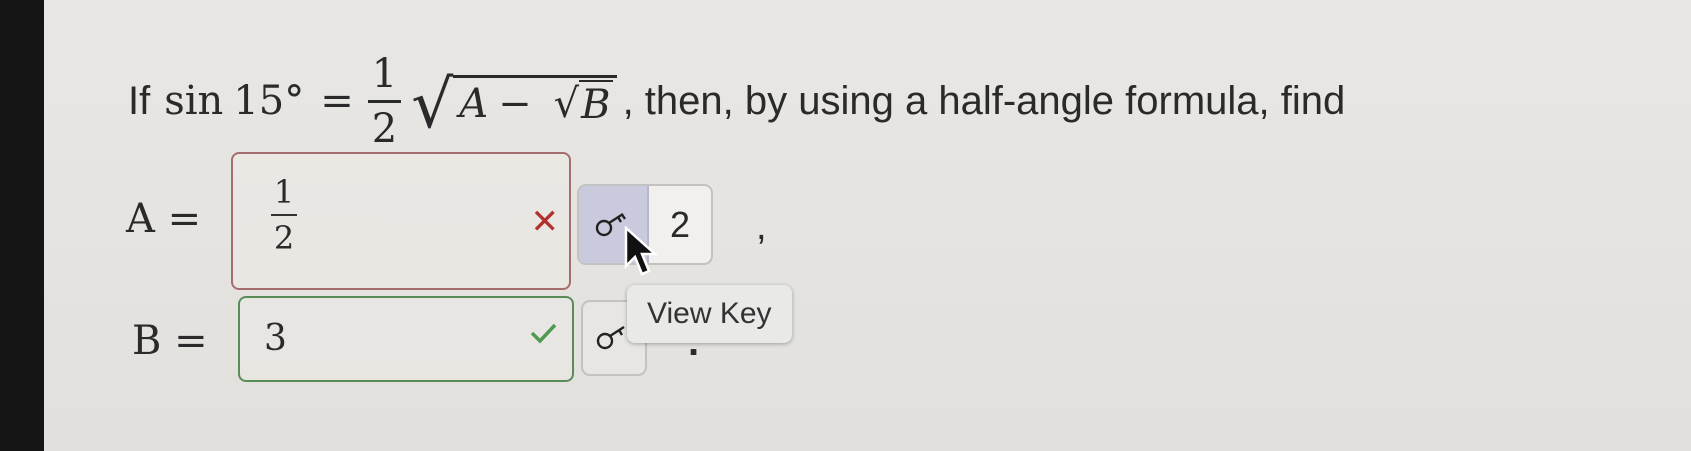 The image size is (1691, 451). I want to click on question-prefix: If, so click(139, 100).